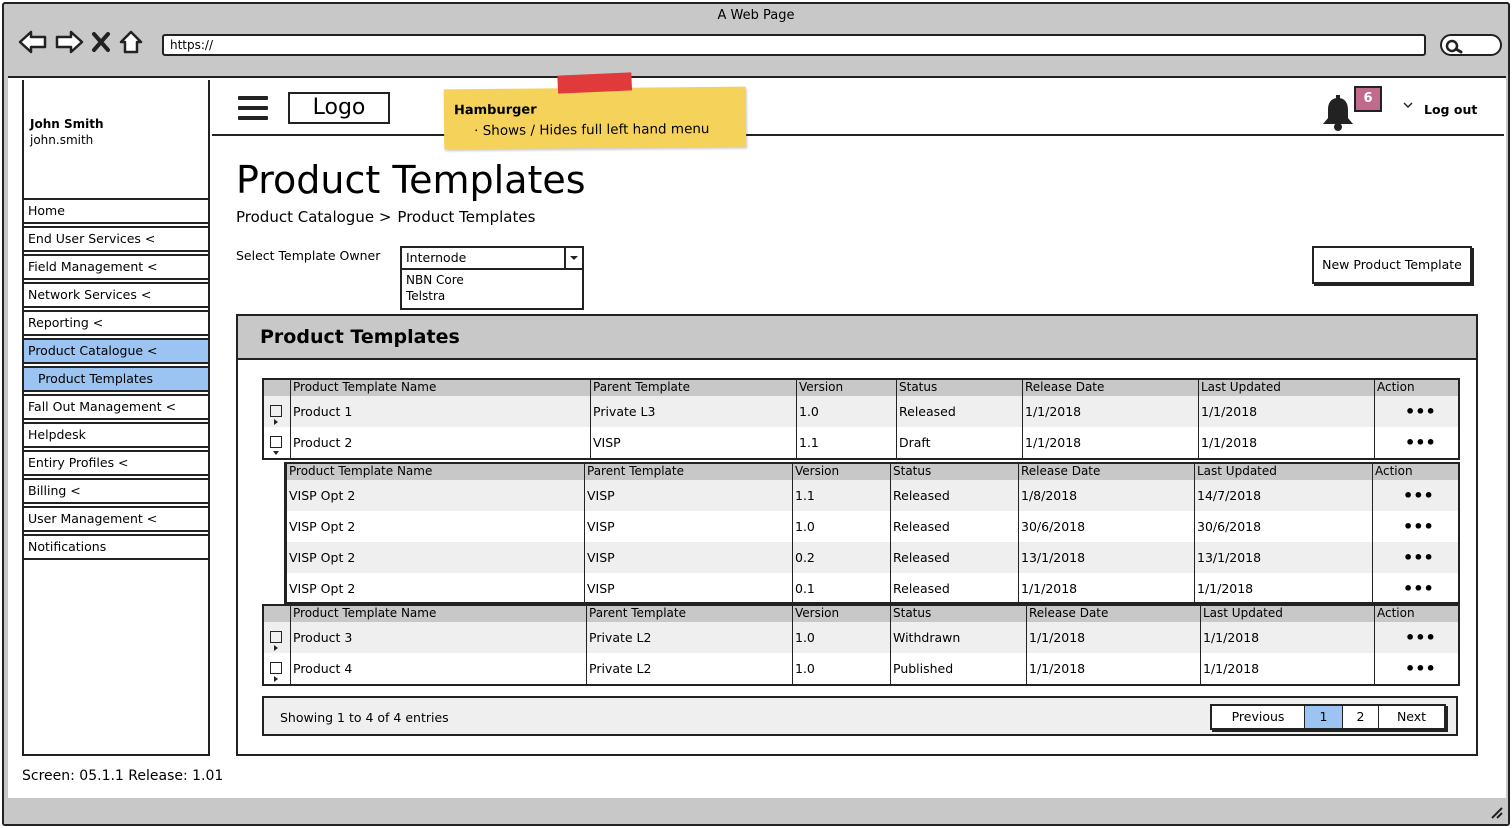 This screenshot has width=1512, height=828. I want to click on user-info: John Smith john.smith, so click(67, 132).